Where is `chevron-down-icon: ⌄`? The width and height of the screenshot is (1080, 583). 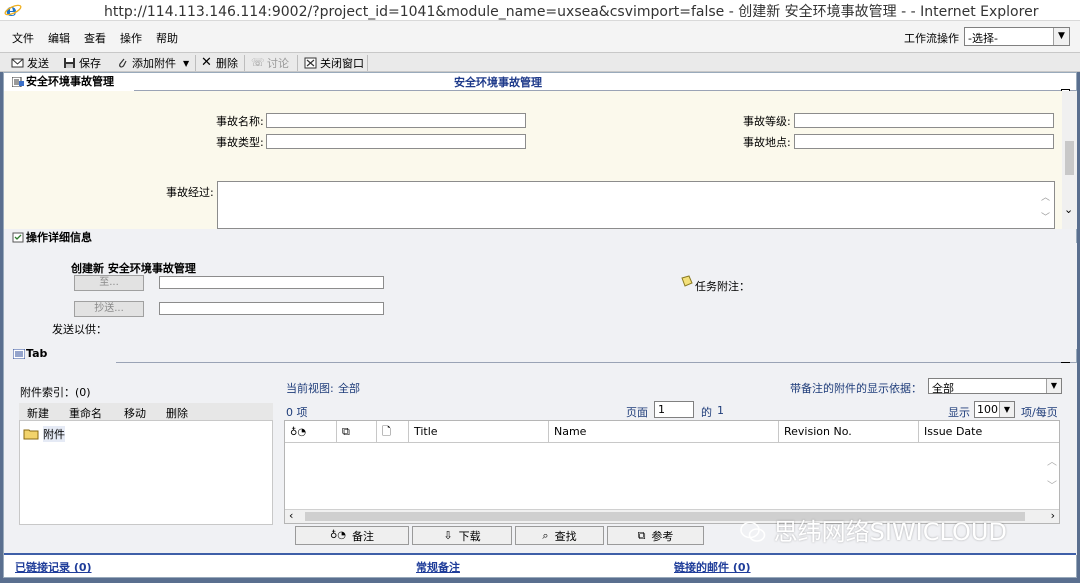
chevron-down-icon: ⌄ is located at coordinates (1068, 209).